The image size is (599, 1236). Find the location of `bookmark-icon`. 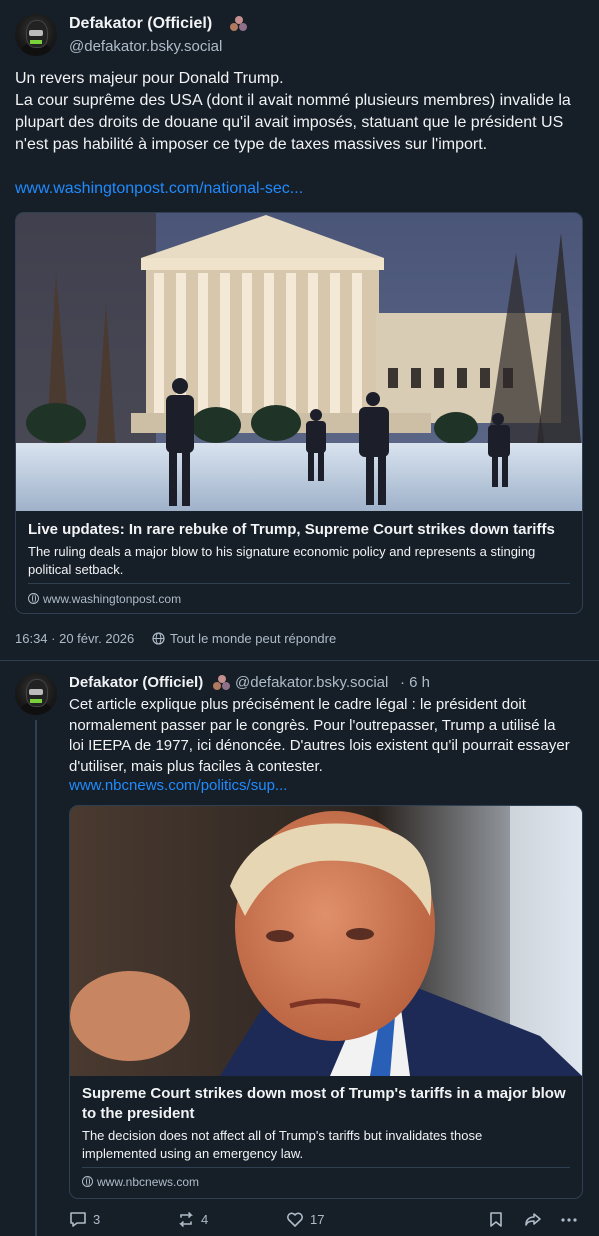

bookmark-icon is located at coordinates (496, 1219).